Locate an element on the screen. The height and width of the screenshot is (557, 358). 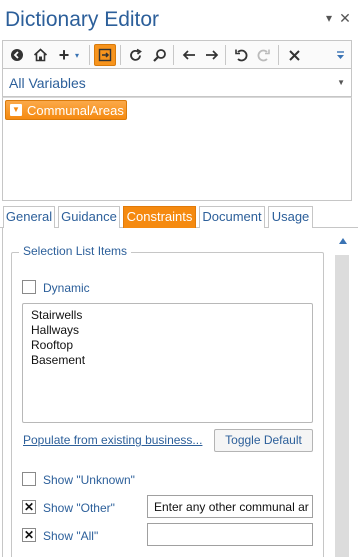
tab-constraints: Constraints is located at coordinates (159, 217).